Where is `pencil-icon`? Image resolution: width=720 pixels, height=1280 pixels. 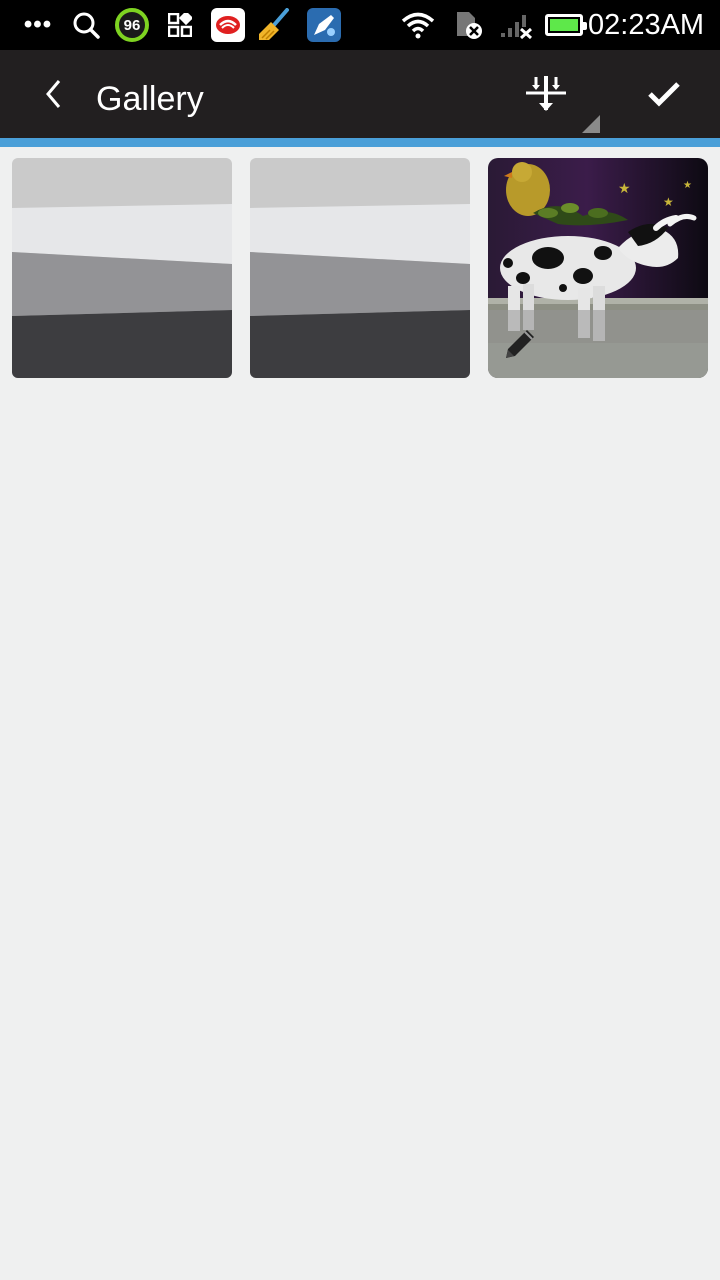
pencil-icon is located at coordinates (520, 344).